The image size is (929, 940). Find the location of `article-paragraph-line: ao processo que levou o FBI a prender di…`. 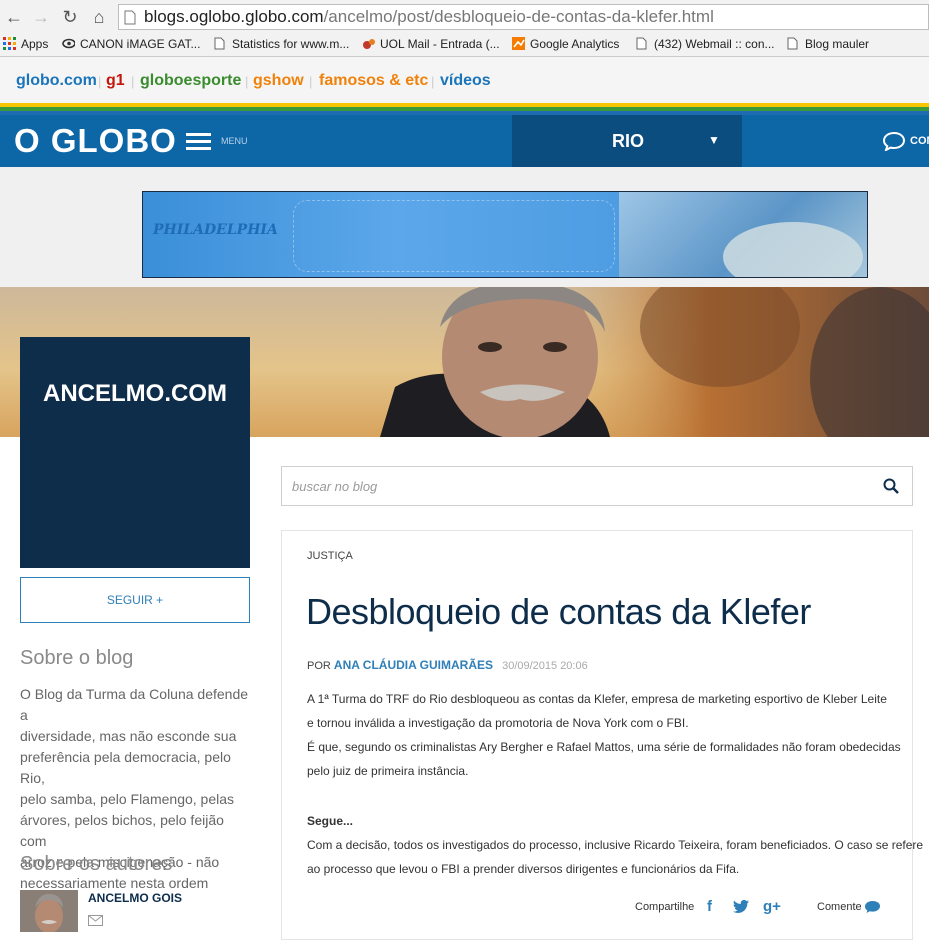

article-paragraph-line: ao processo que levou o FBI a prender di… is located at coordinates (523, 869).